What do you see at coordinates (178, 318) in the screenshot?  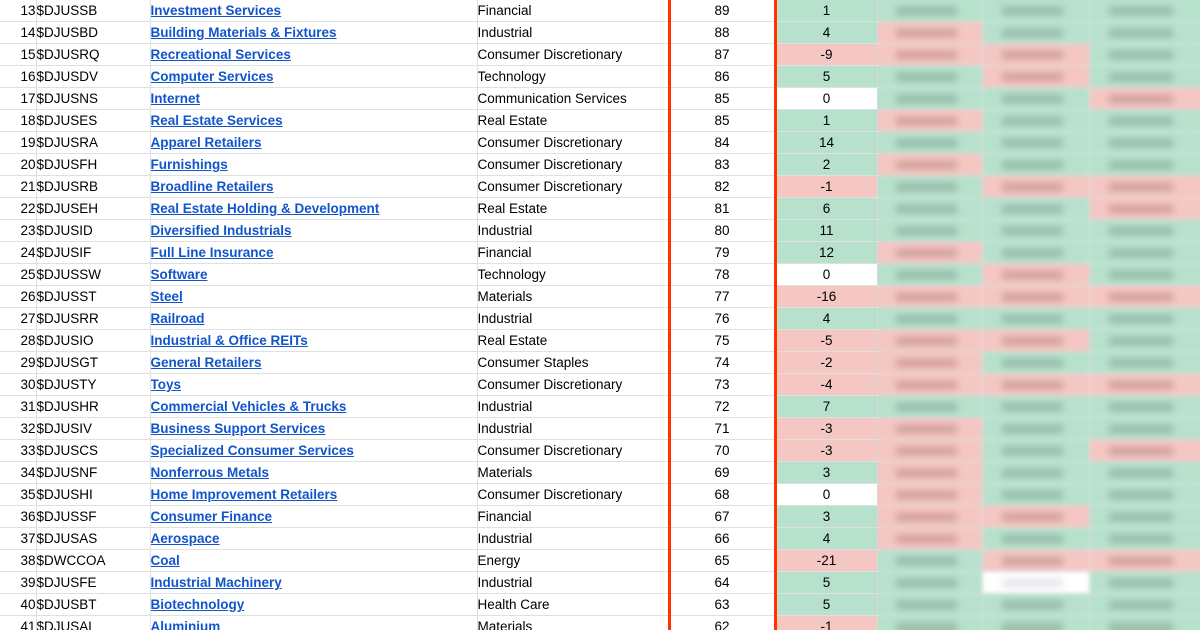 I see `industry-link: Railroad` at bounding box center [178, 318].